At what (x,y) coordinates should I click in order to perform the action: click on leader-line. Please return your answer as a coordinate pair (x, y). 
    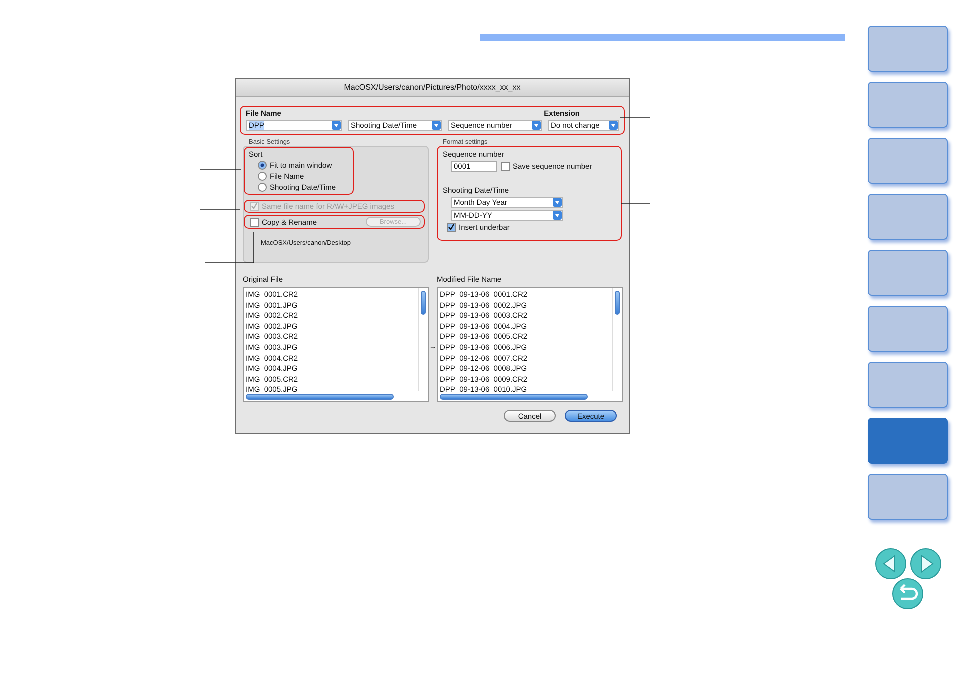
    Looking at the image, I should click on (229, 248).